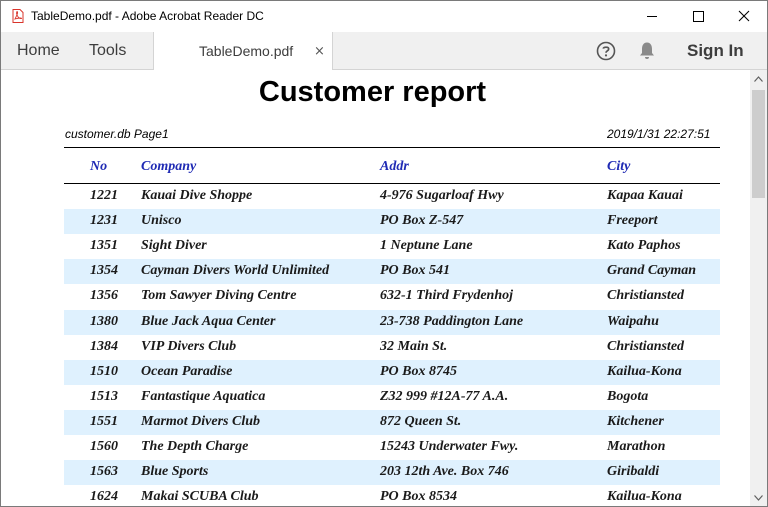 Image resolution: width=768 pixels, height=507 pixels. What do you see at coordinates (169, 166) in the screenshot?
I see `column-header-company: Company` at bounding box center [169, 166].